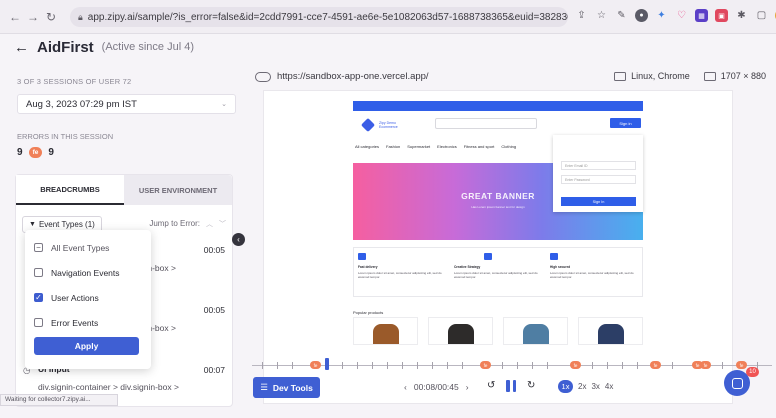 This screenshot has height=418, width=776. What do you see at coordinates (752, 372) in the screenshot?
I see `chat-unread-count: 10` at bounding box center [752, 372].